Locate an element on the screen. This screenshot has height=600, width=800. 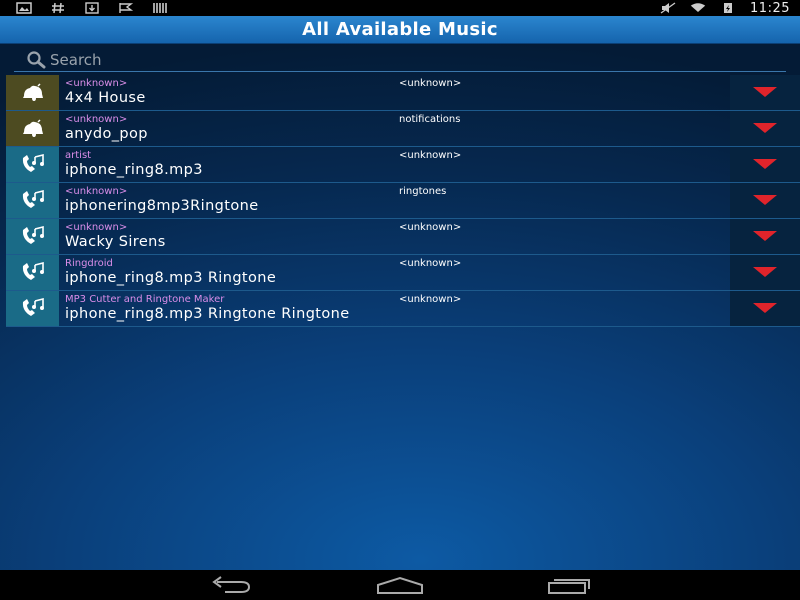
list-item: <unknown> notifications anydo_pop is located at coordinates (403, 129).